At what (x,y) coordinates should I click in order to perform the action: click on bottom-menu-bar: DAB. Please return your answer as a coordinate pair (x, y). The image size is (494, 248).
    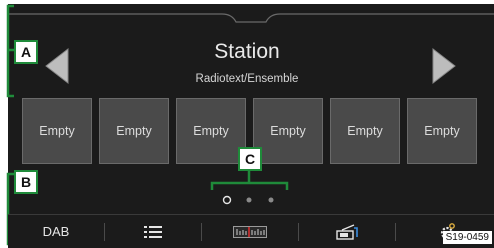
    Looking at the image, I should click on (251, 231).